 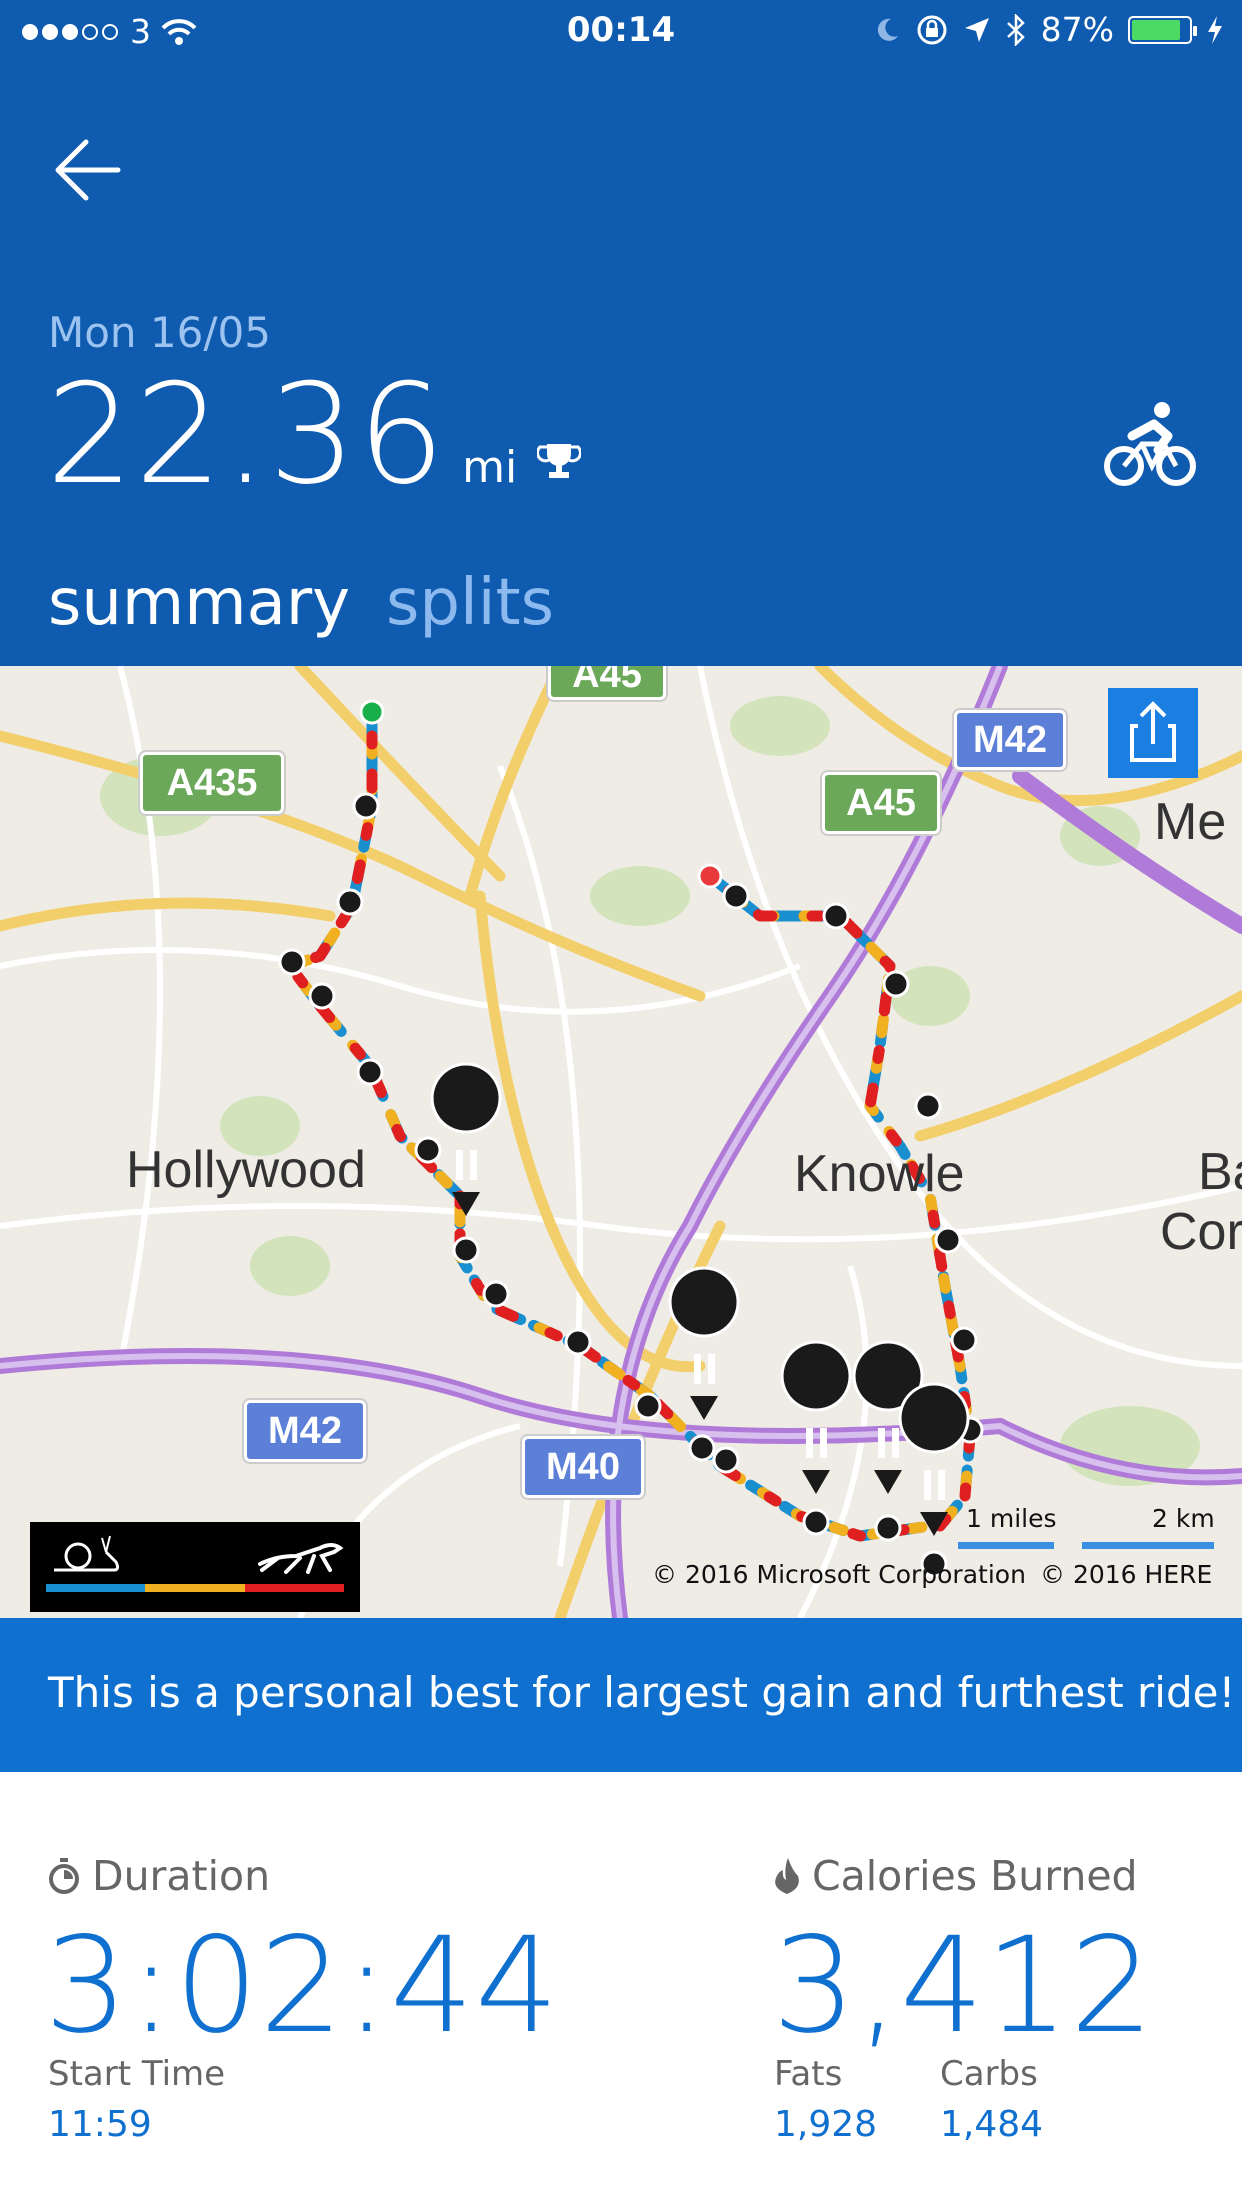 What do you see at coordinates (881, 803) in the screenshot?
I see `road-shield-a45: A45` at bounding box center [881, 803].